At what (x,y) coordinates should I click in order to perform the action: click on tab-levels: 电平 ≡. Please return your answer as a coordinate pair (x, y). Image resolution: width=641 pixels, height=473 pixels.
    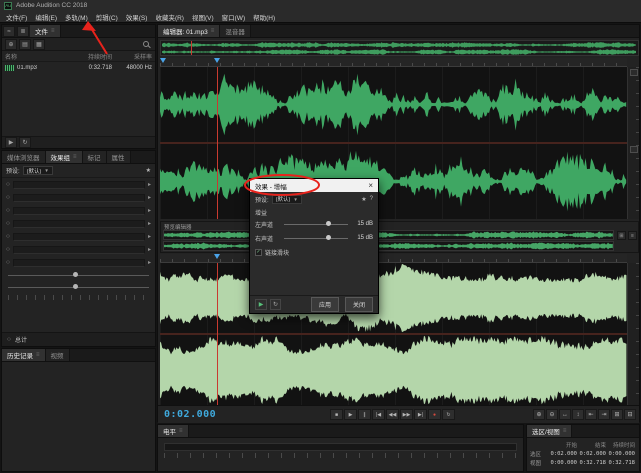
    Looking at the image, I should click on (173, 431).